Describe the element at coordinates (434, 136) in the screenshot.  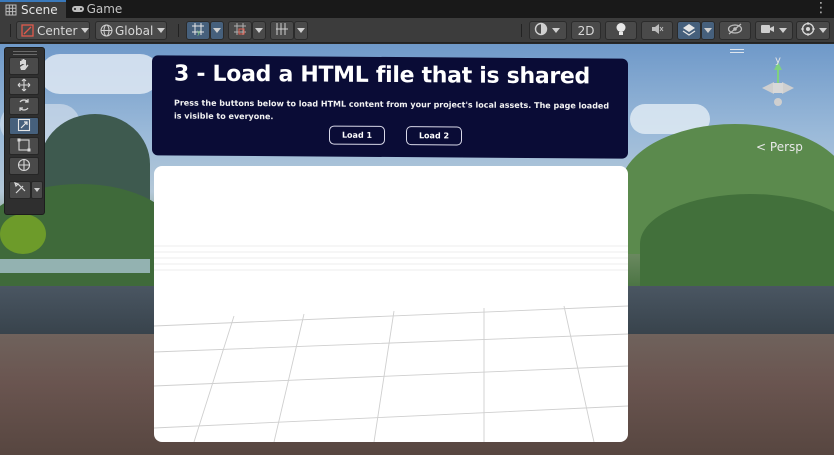
I see `load-2-button: Load 2` at that location.